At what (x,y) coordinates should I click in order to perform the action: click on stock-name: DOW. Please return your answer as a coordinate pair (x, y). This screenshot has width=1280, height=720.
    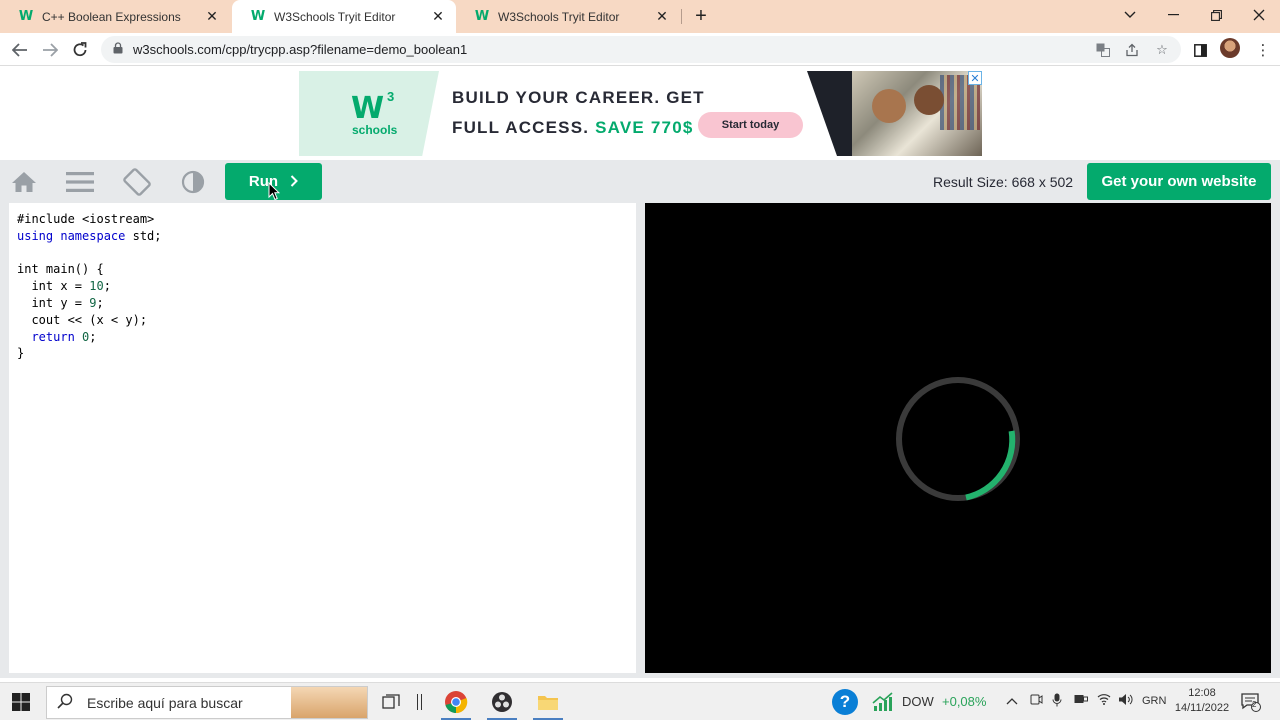
    Looking at the image, I should click on (918, 701).